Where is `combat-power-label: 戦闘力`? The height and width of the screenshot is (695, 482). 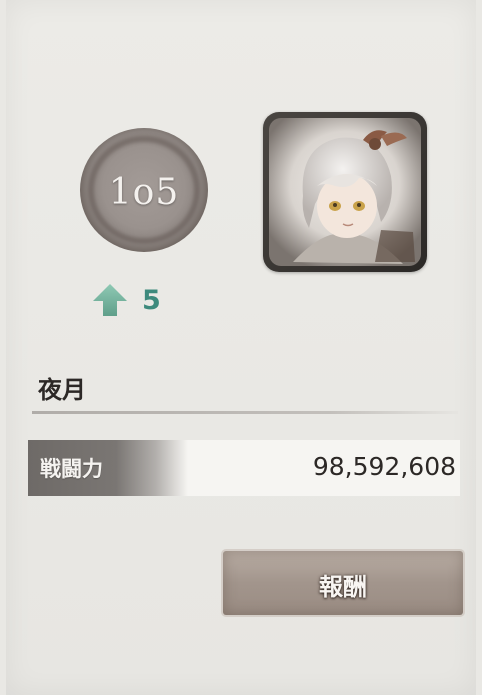
combat-power-label: 戦闘力 is located at coordinates (71, 469).